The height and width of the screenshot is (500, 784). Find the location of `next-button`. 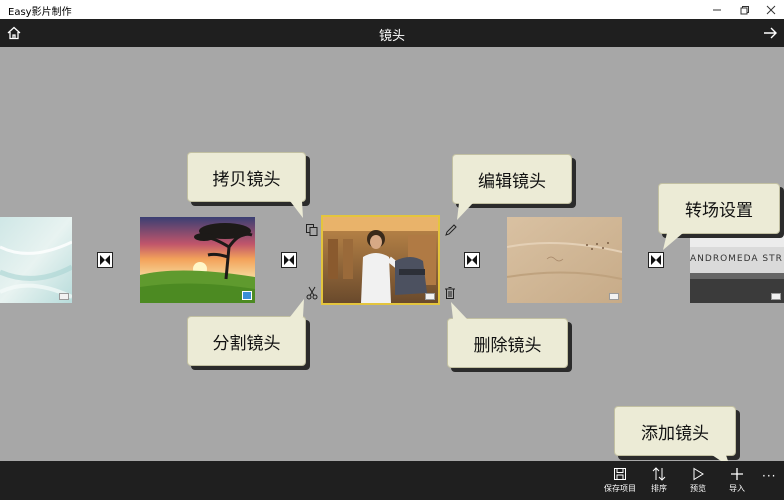

next-button is located at coordinates (770, 33).